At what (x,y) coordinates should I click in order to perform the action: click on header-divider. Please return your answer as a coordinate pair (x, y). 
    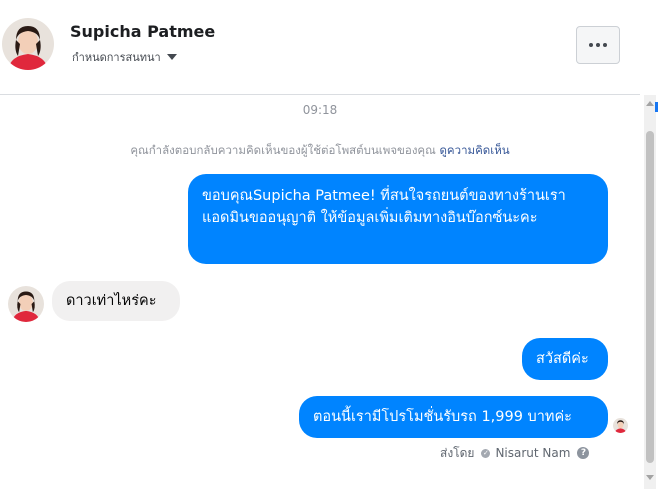
    Looking at the image, I should click on (320, 94).